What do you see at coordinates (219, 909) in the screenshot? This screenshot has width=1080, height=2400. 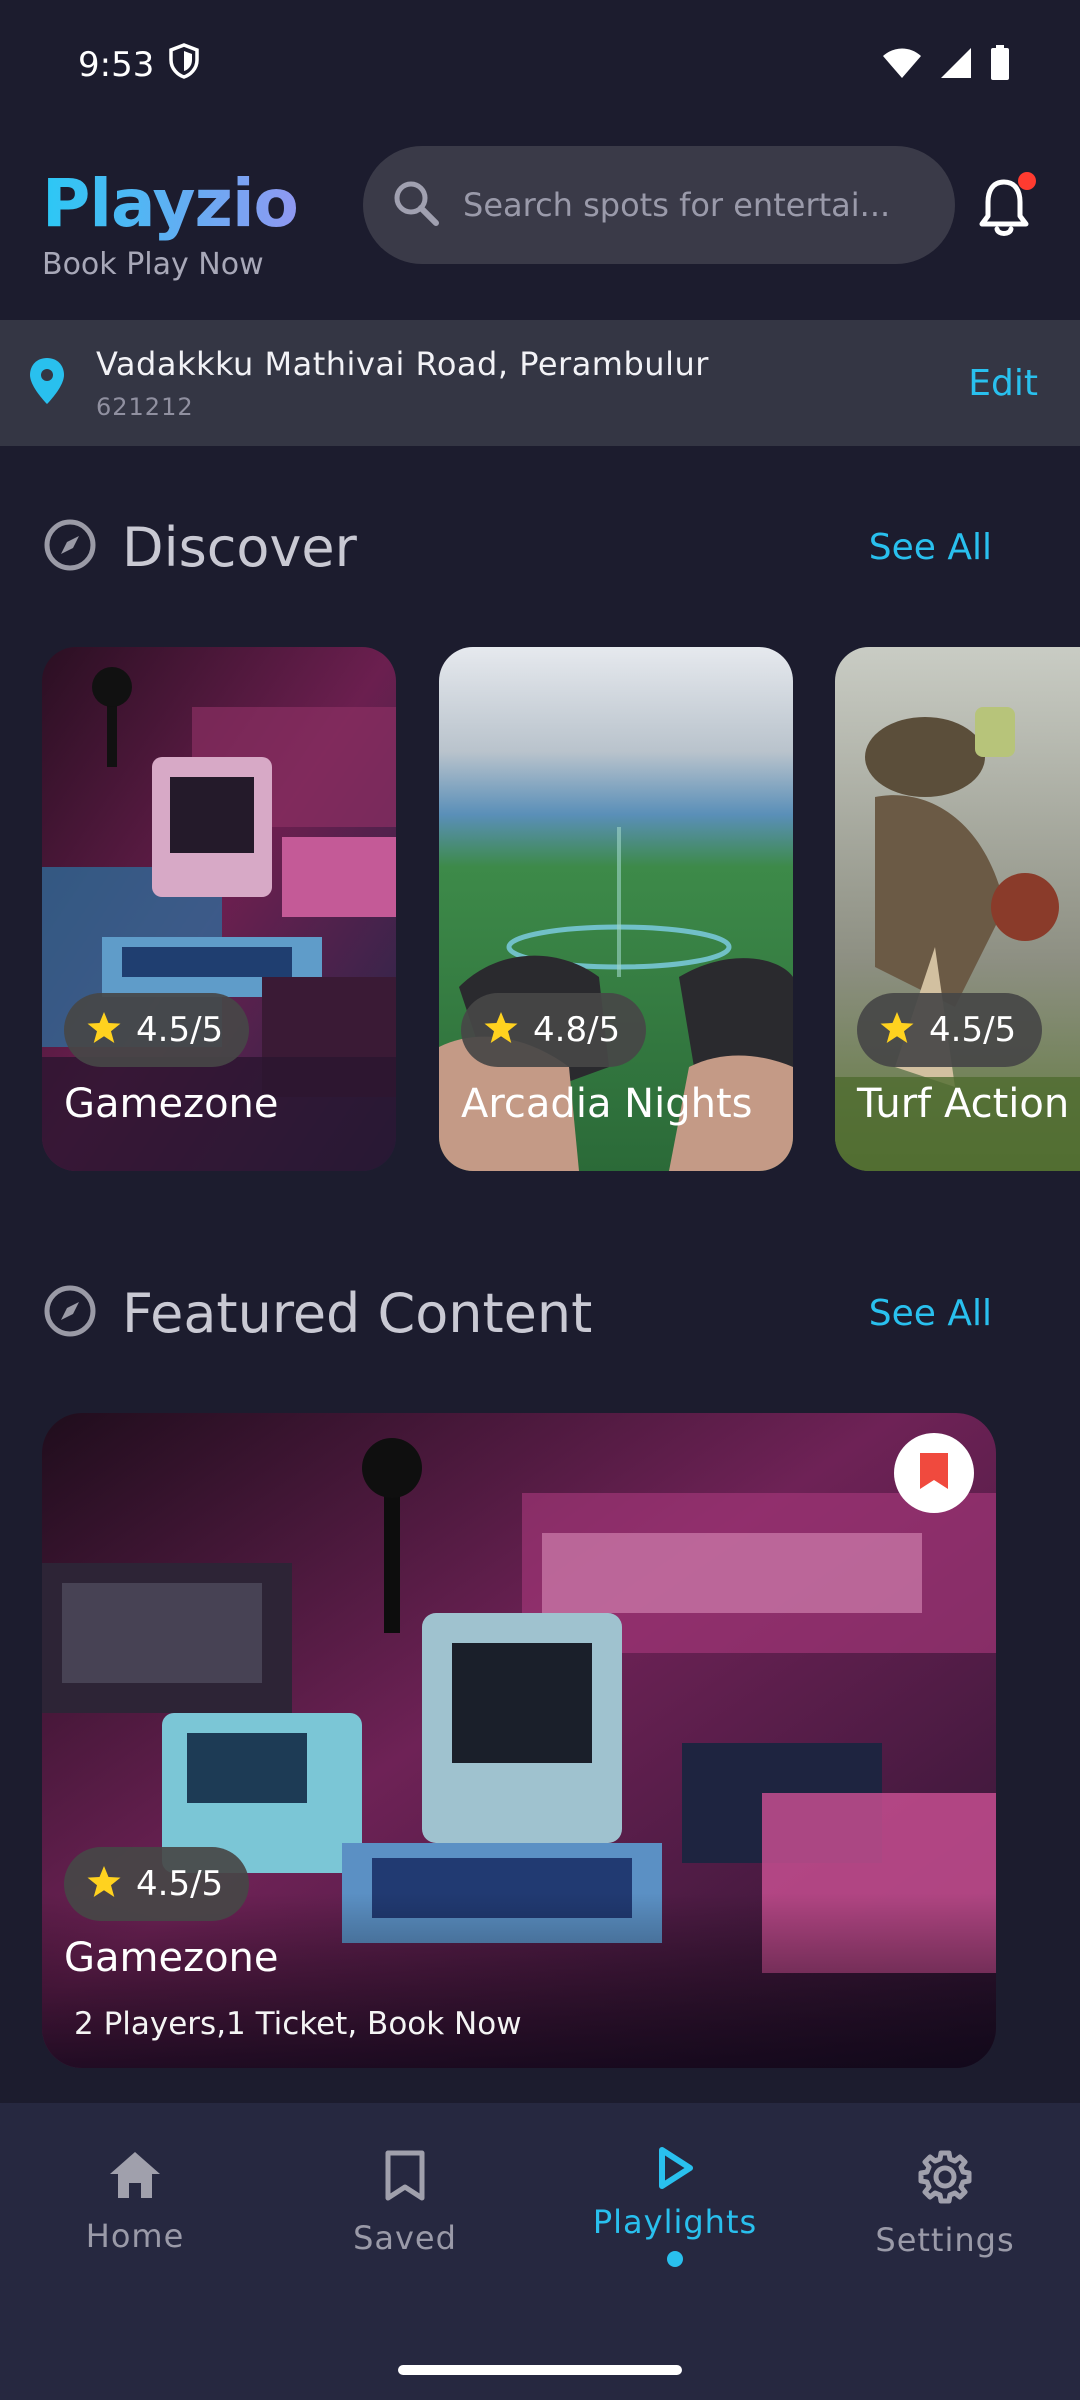 I see `discover-card-gamezone: 4.5/5 Gamezone` at bounding box center [219, 909].